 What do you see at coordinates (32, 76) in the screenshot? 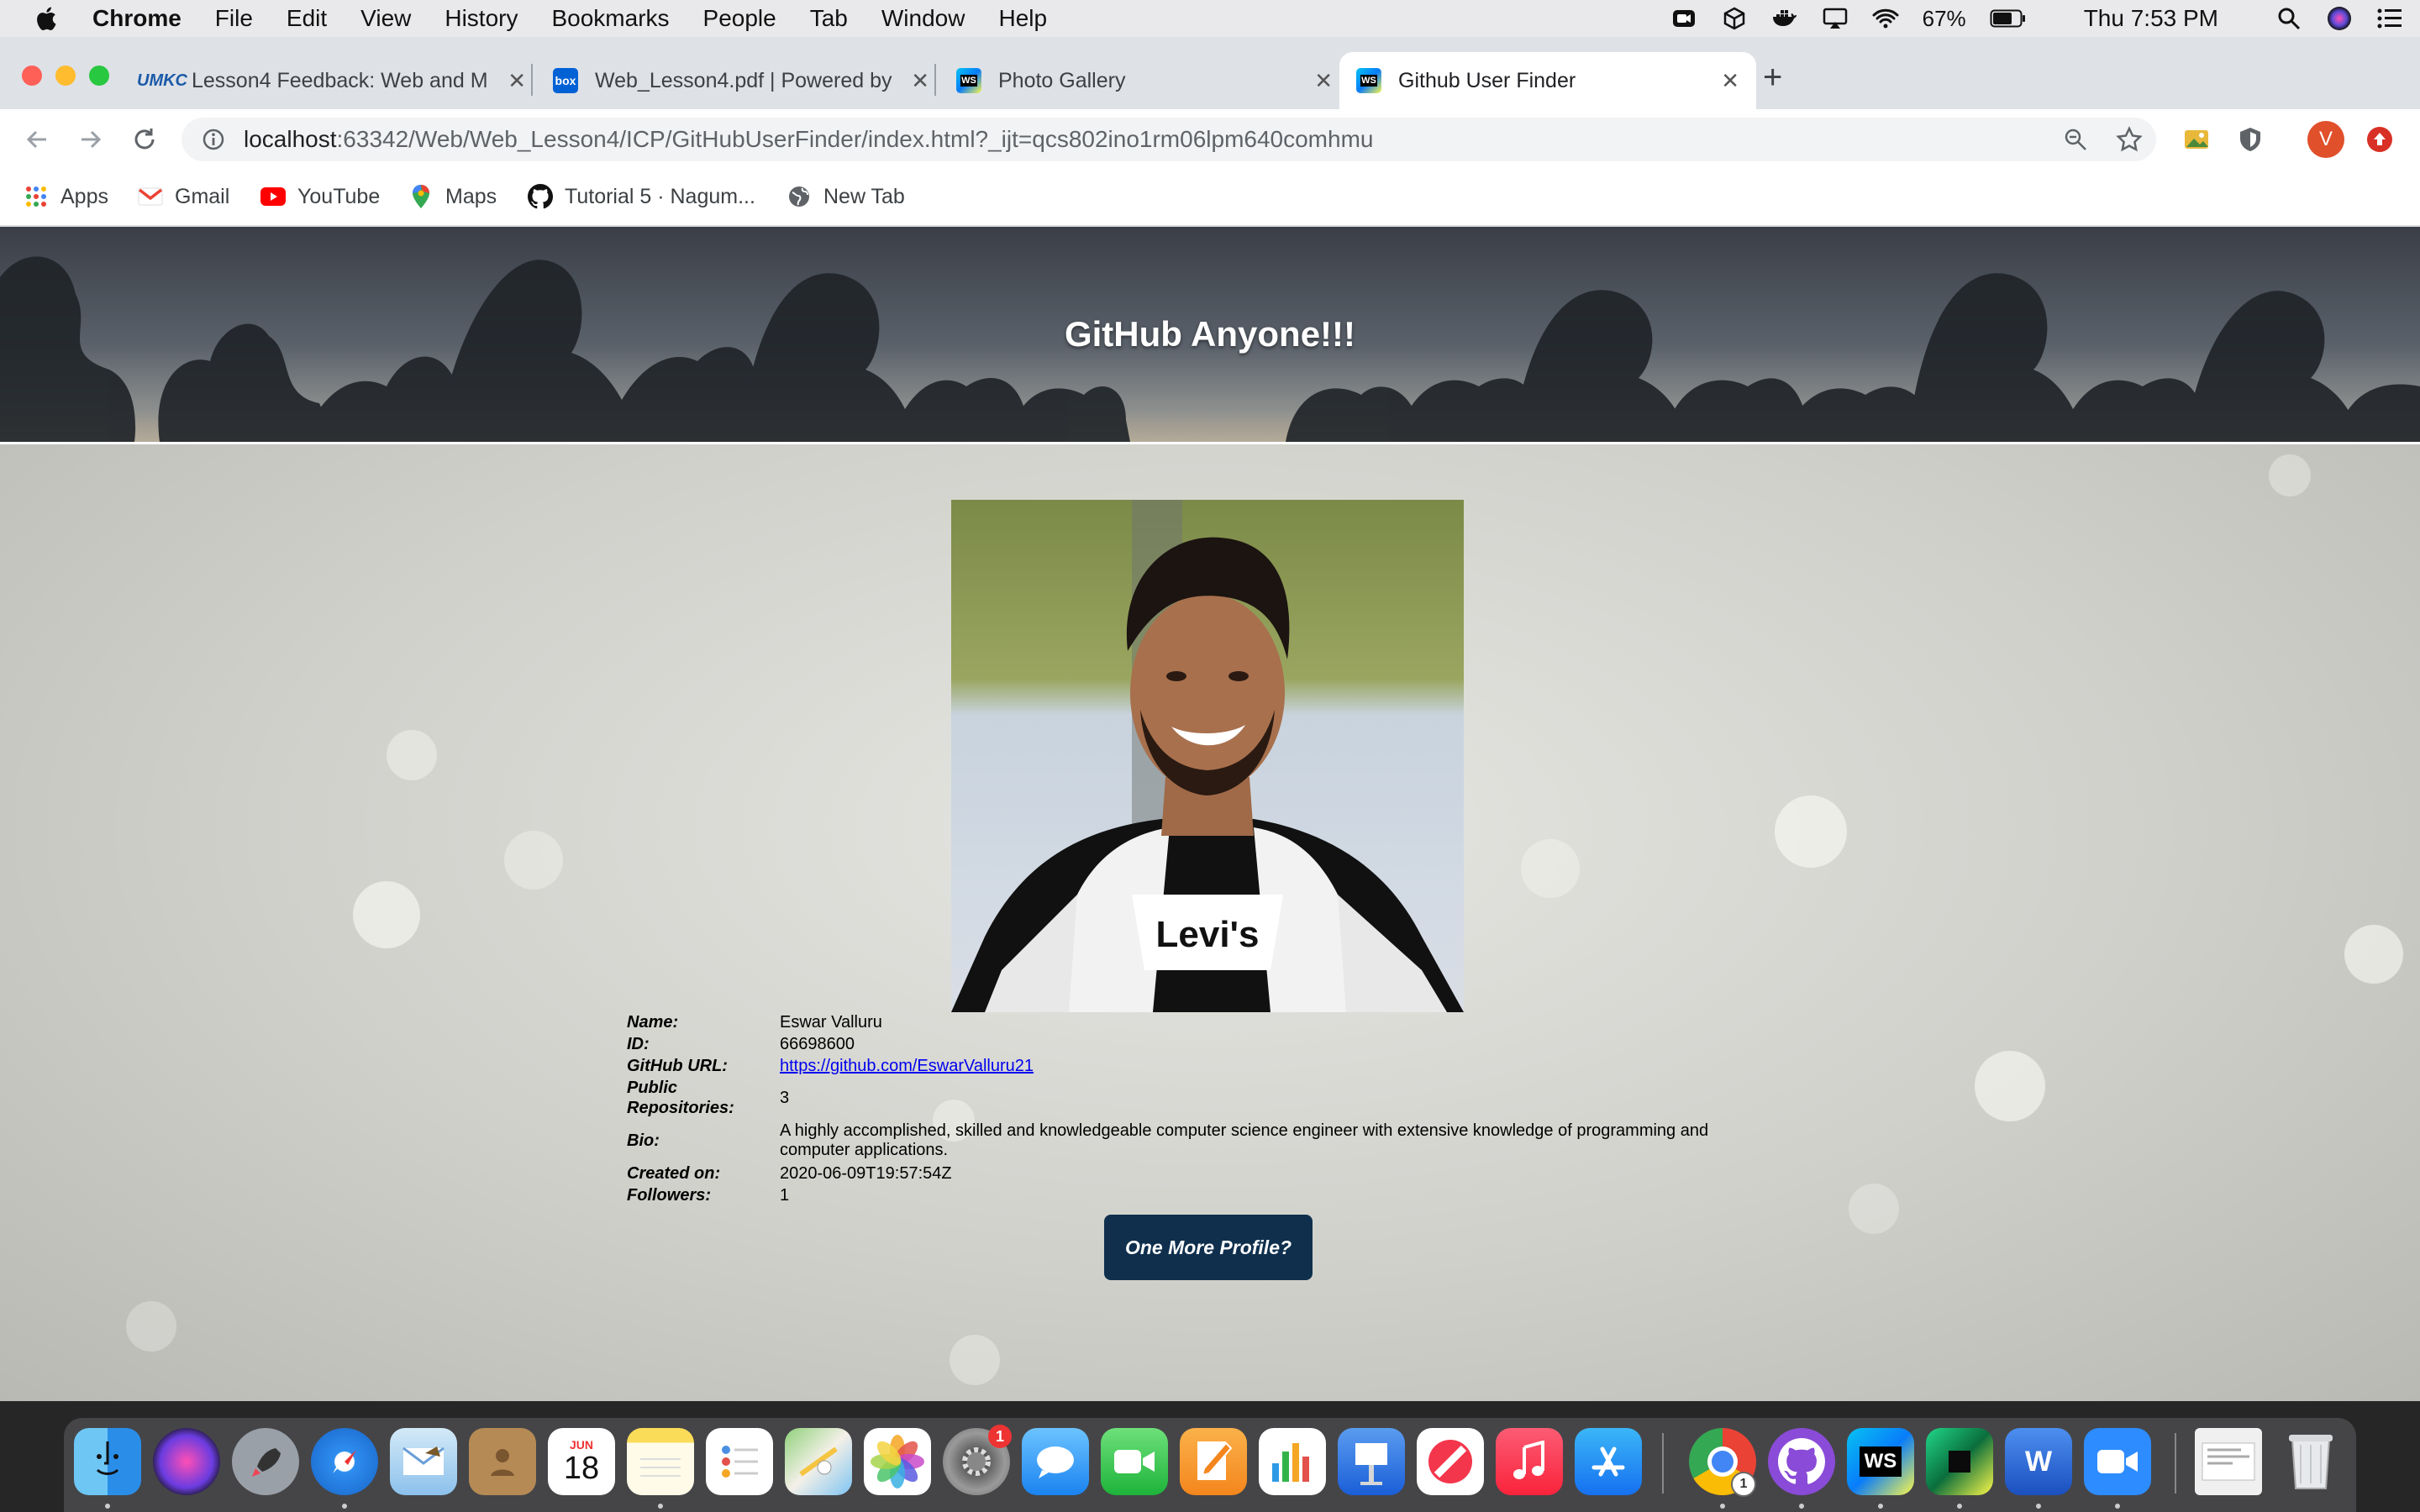
I see `window-close-button` at bounding box center [32, 76].